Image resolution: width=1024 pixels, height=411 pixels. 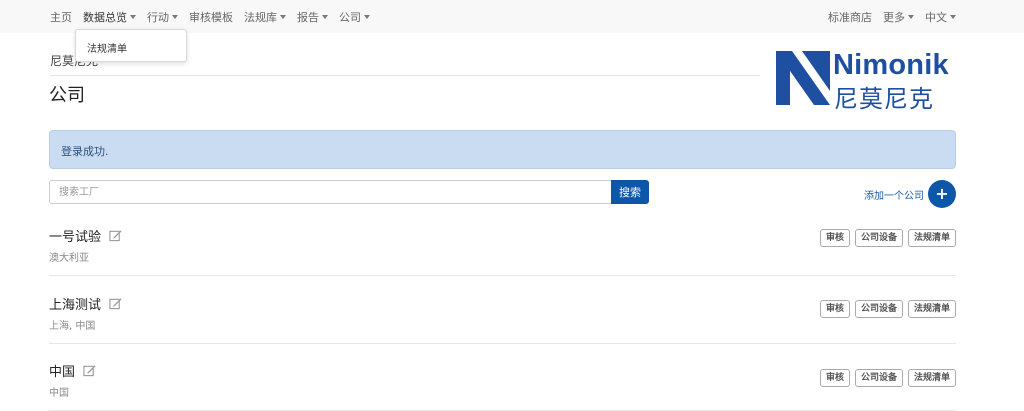 I want to click on nav-dashboard: 数据总览, so click(x=109, y=17).